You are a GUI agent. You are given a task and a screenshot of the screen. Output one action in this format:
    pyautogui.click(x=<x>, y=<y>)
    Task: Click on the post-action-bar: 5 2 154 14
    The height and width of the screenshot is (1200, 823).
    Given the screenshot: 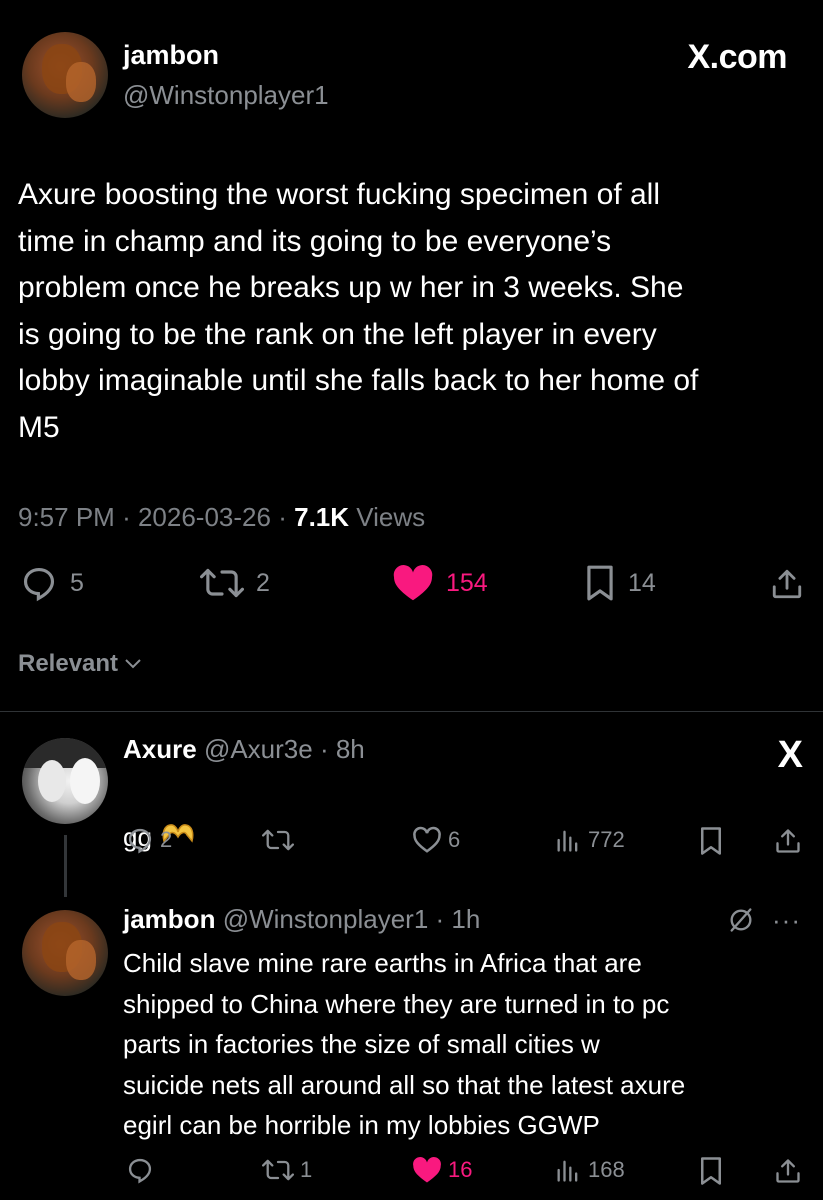 What is the action you would take?
    pyautogui.click(x=411, y=584)
    